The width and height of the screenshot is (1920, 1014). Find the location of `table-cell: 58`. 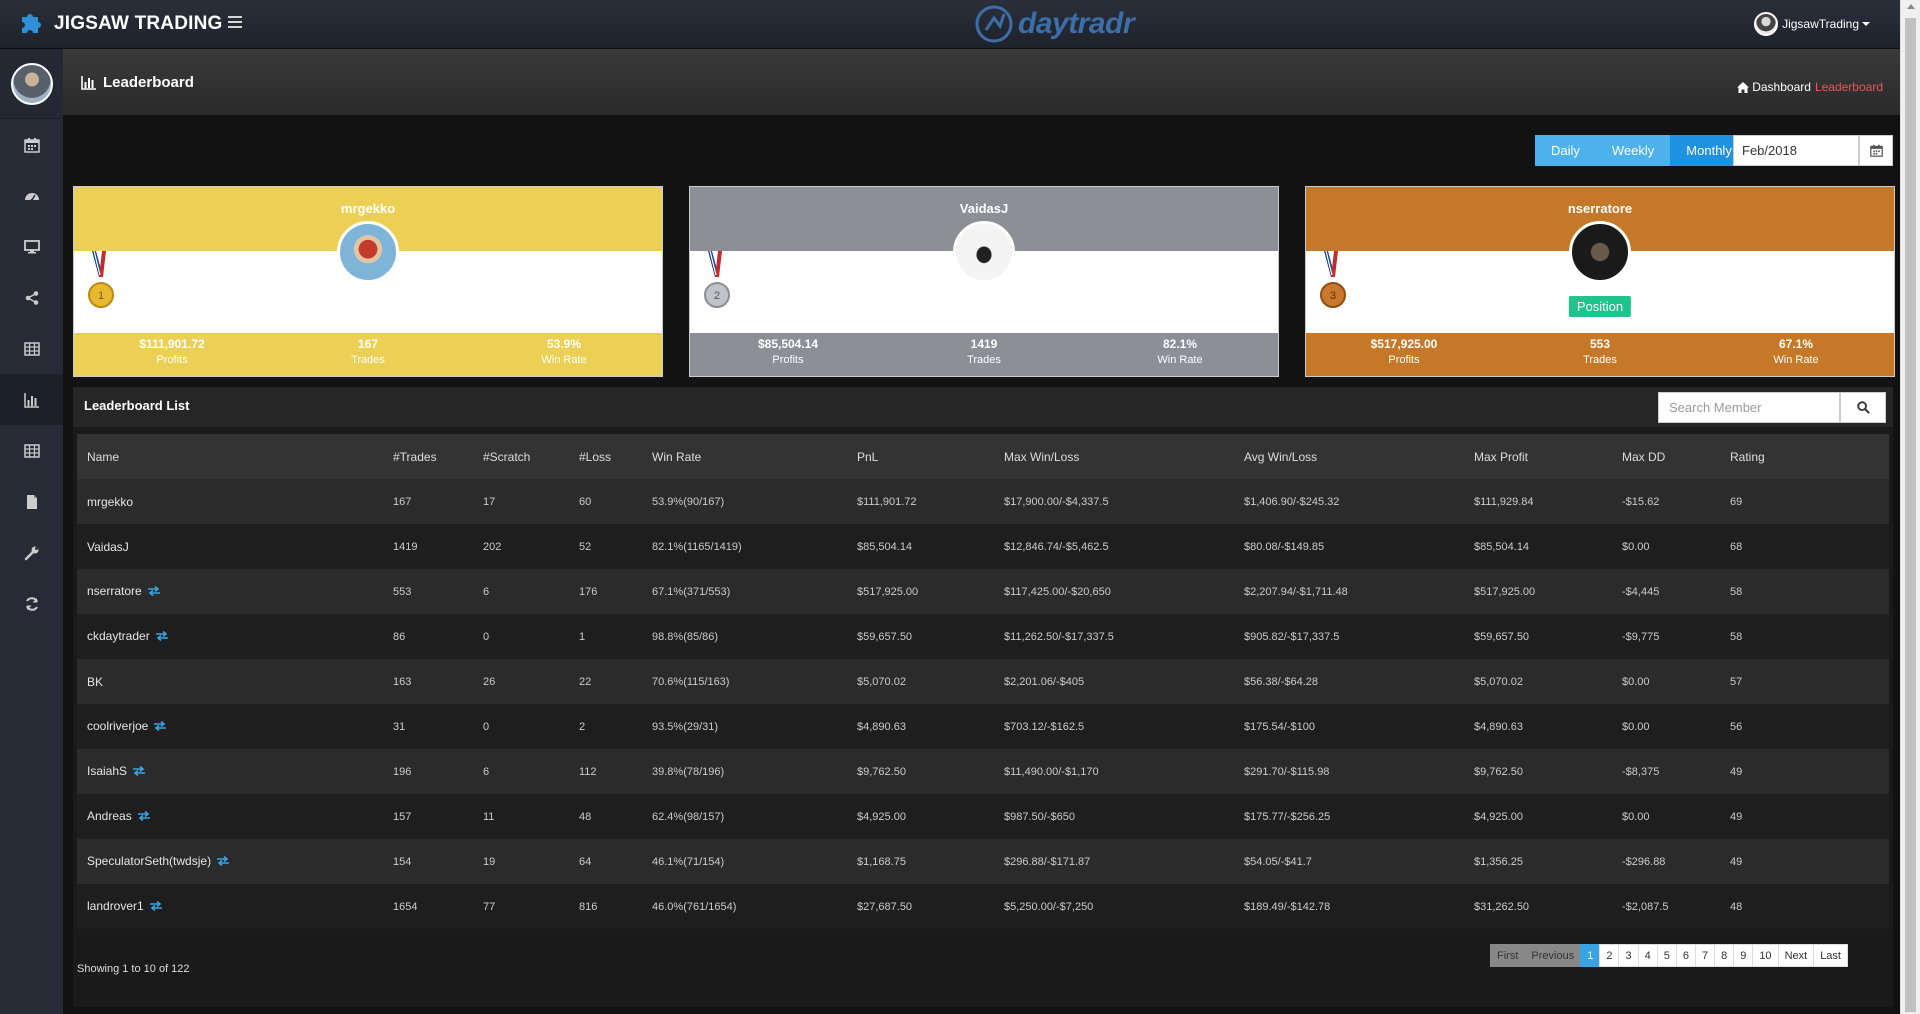

table-cell: 58 is located at coordinates (1736, 591).